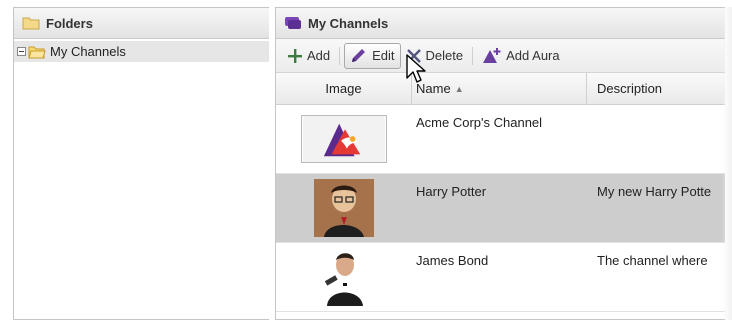 The width and height of the screenshot is (732, 320). What do you see at coordinates (492, 55) in the screenshot?
I see `aura-add-icon` at bounding box center [492, 55].